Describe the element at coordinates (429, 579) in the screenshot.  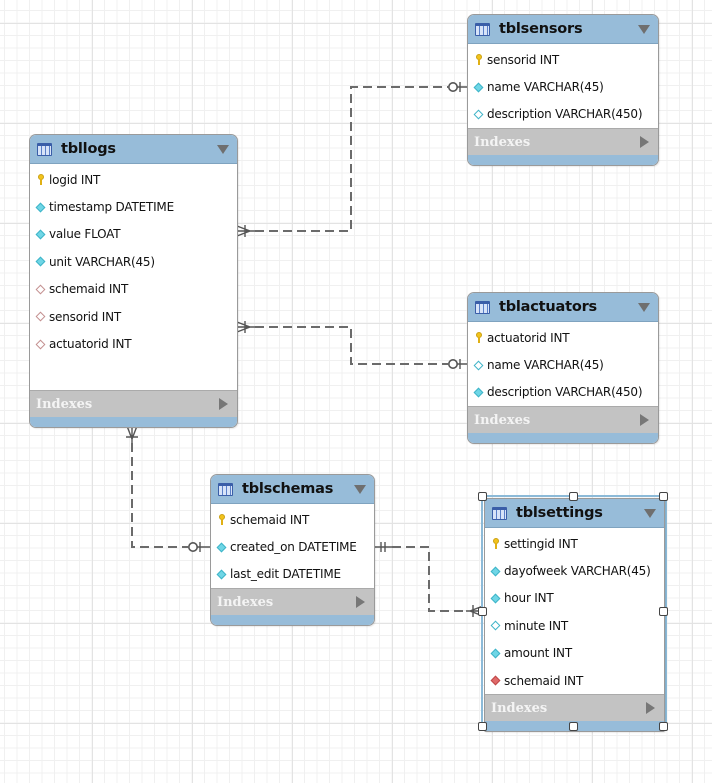
I see `relationship-schemas-settings` at that location.